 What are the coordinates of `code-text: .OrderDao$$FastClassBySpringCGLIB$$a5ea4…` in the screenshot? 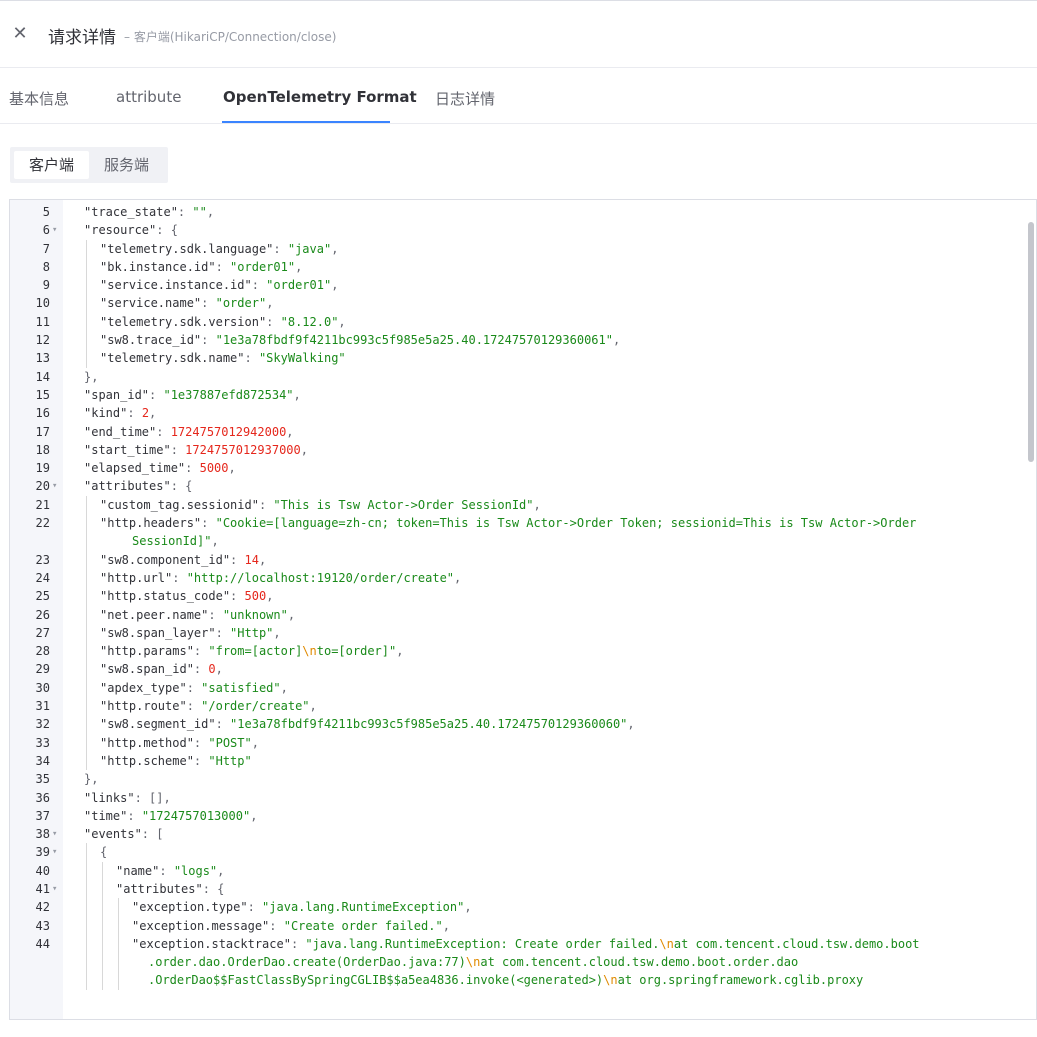 It's located at (505, 980).